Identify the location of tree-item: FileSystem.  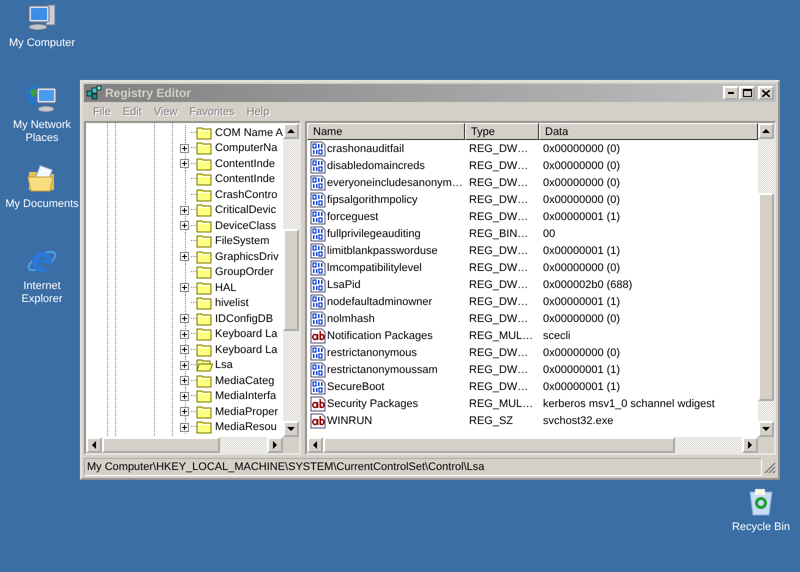
(242, 241).